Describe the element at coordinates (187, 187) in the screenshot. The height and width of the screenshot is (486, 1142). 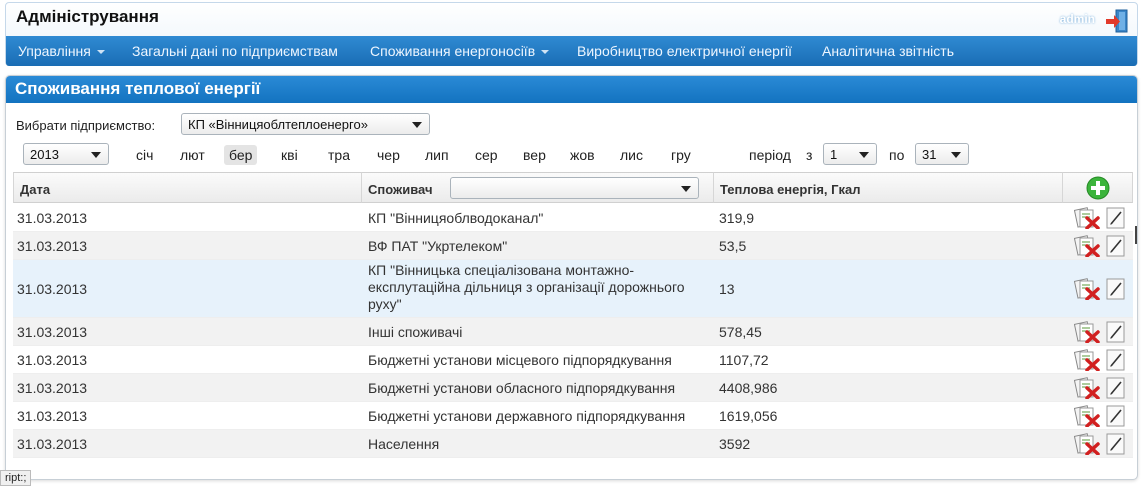
I see `col-header-date: Дата` at that location.